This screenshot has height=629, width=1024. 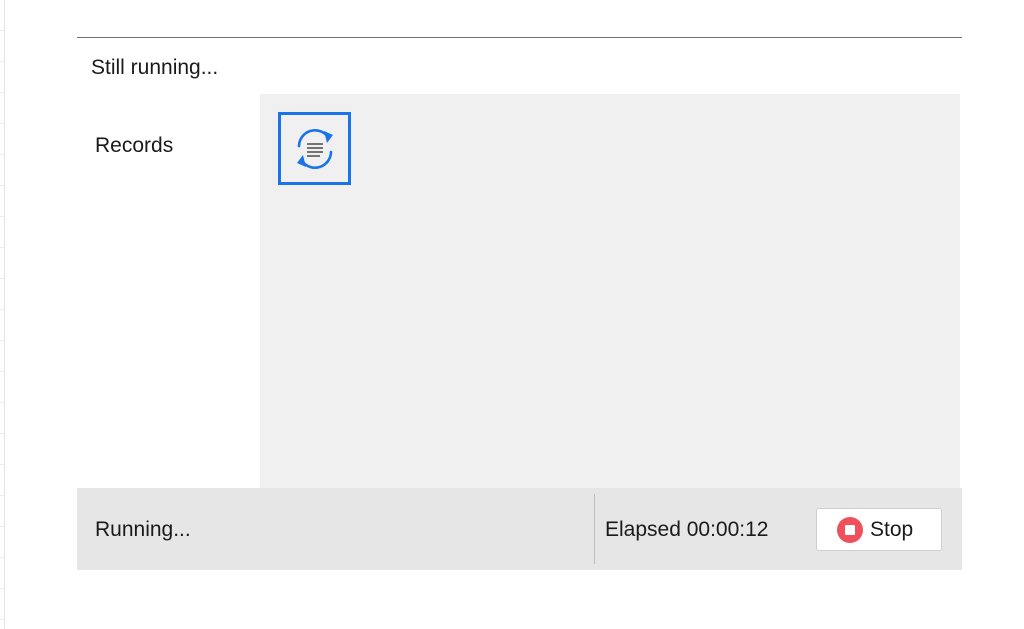 I want to click on stop-icon, so click(x=850, y=530).